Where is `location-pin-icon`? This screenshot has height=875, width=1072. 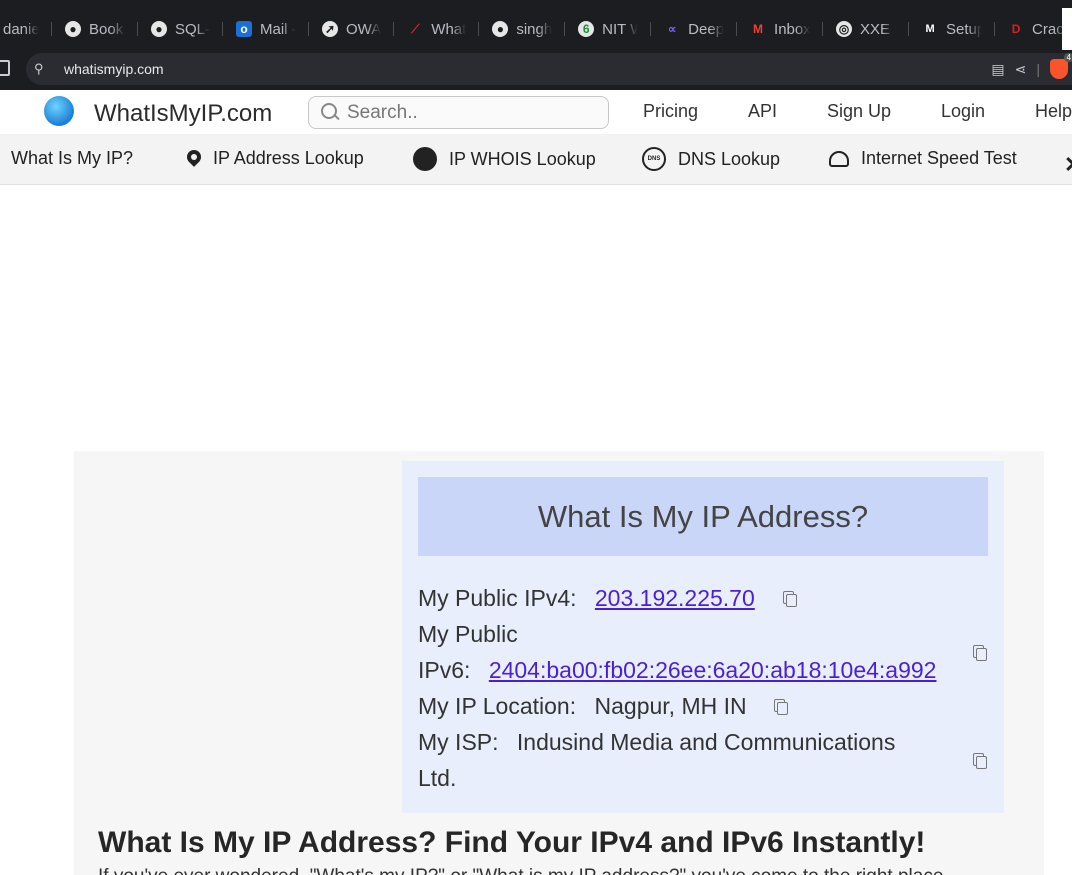
location-pin-icon is located at coordinates (194, 159).